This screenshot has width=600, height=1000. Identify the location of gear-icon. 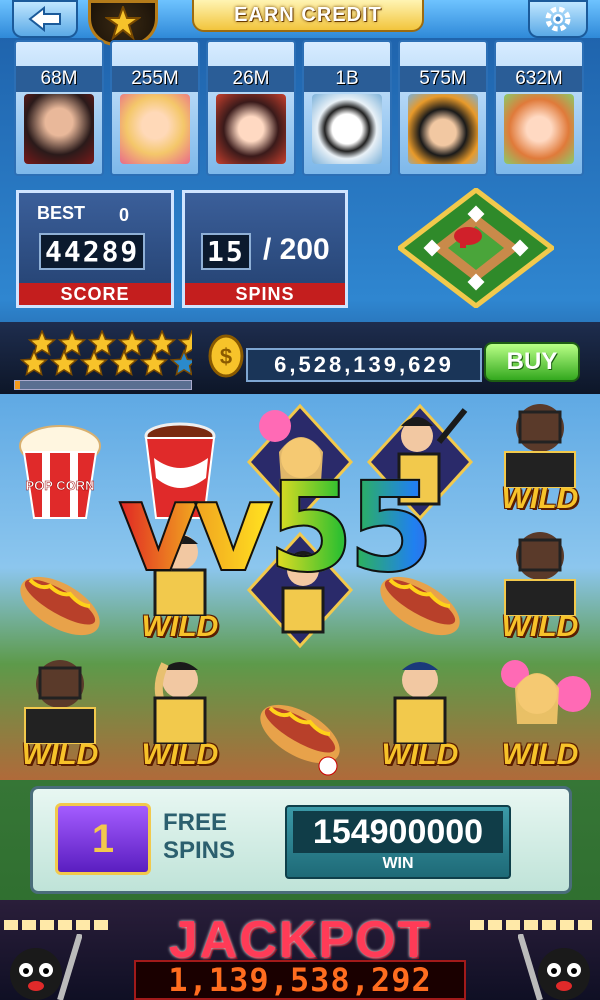
(558, 19).